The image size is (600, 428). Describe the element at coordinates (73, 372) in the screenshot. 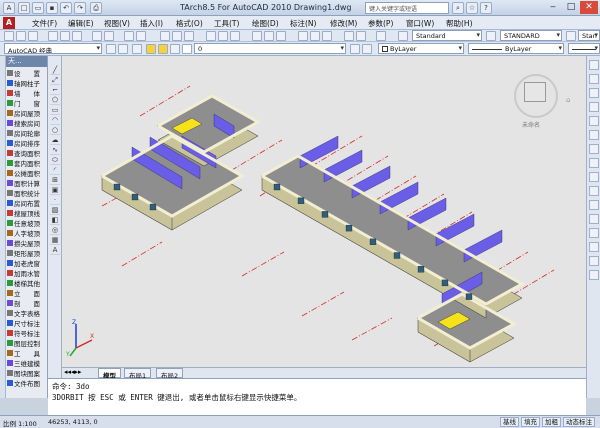

I see `tab-nav-icon: ◂◂◂▸▸` at that location.